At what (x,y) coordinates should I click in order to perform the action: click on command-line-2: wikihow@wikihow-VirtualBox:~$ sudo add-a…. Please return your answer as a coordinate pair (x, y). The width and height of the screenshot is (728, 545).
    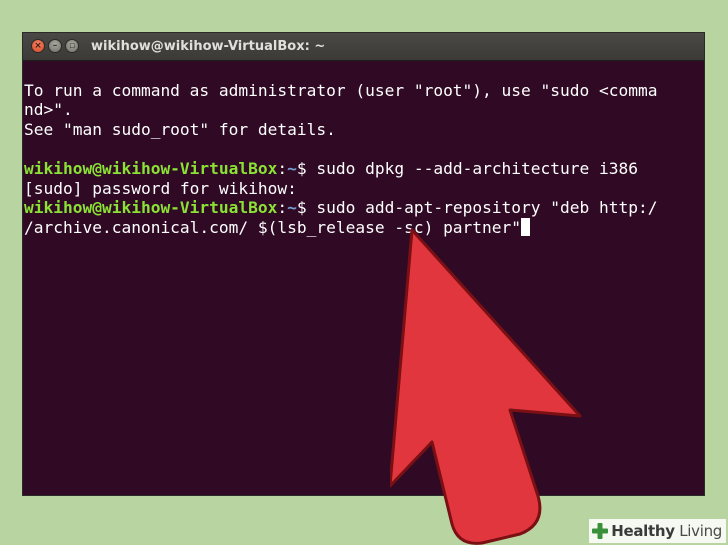
    Looking at the image, I should click on (364, 208).